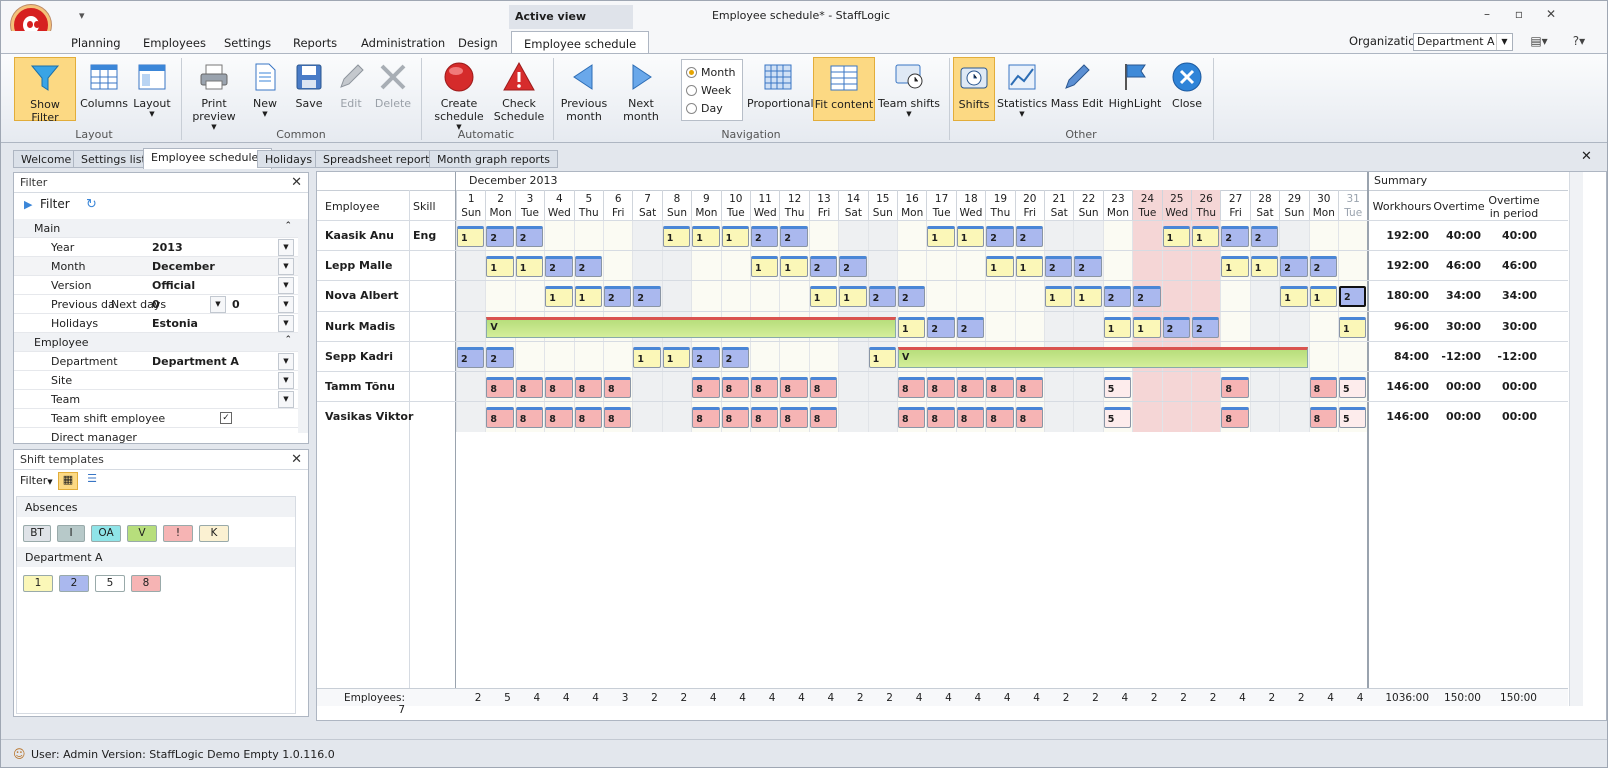 The height and width of the screenshot is (768, 1608). I want to click on filter-run-button: ▶ Filter, so click(47, 206).